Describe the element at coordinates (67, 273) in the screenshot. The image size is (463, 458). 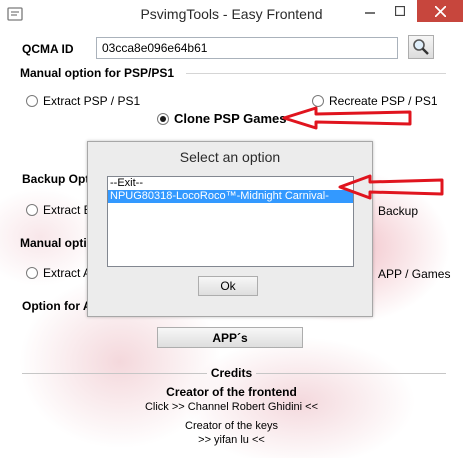
I see `extract-app-label: Extract A` at that location.